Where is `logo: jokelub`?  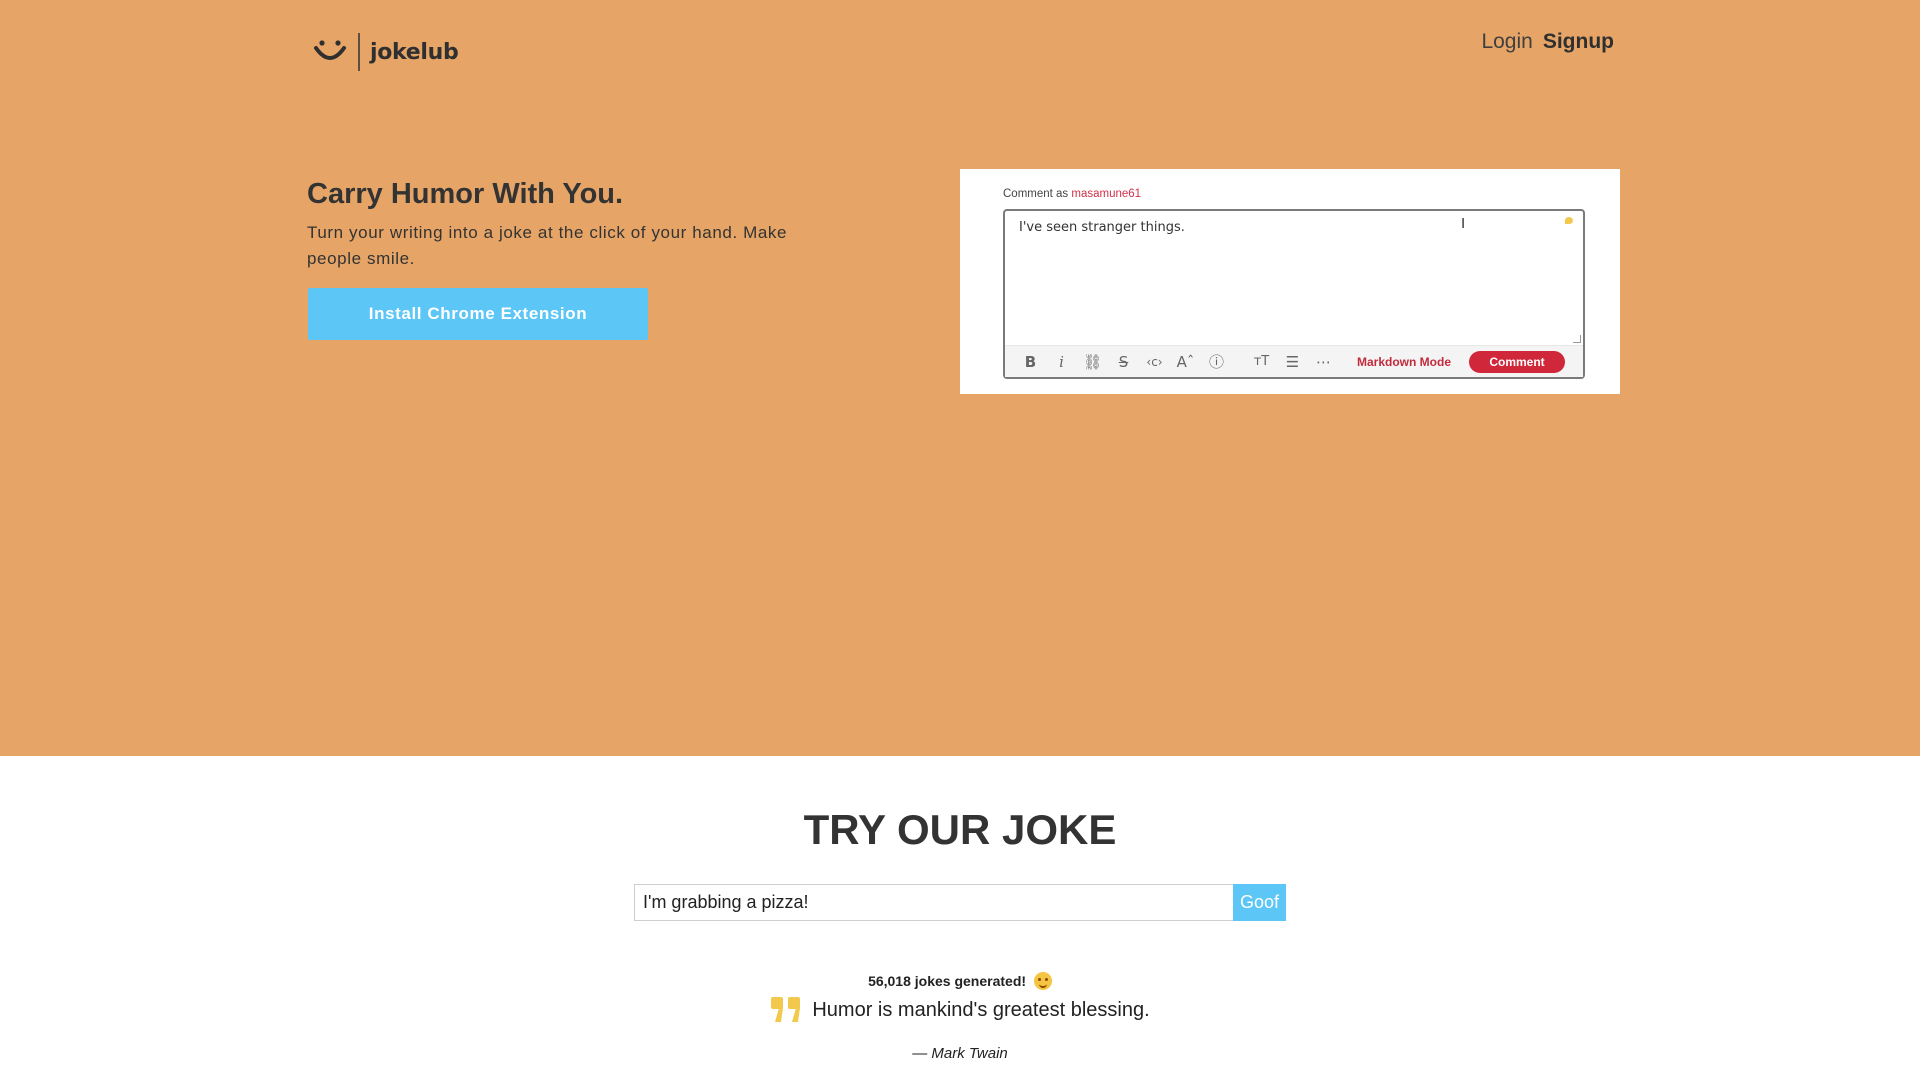
logo: jokelub is located at coordinates (385, 52).